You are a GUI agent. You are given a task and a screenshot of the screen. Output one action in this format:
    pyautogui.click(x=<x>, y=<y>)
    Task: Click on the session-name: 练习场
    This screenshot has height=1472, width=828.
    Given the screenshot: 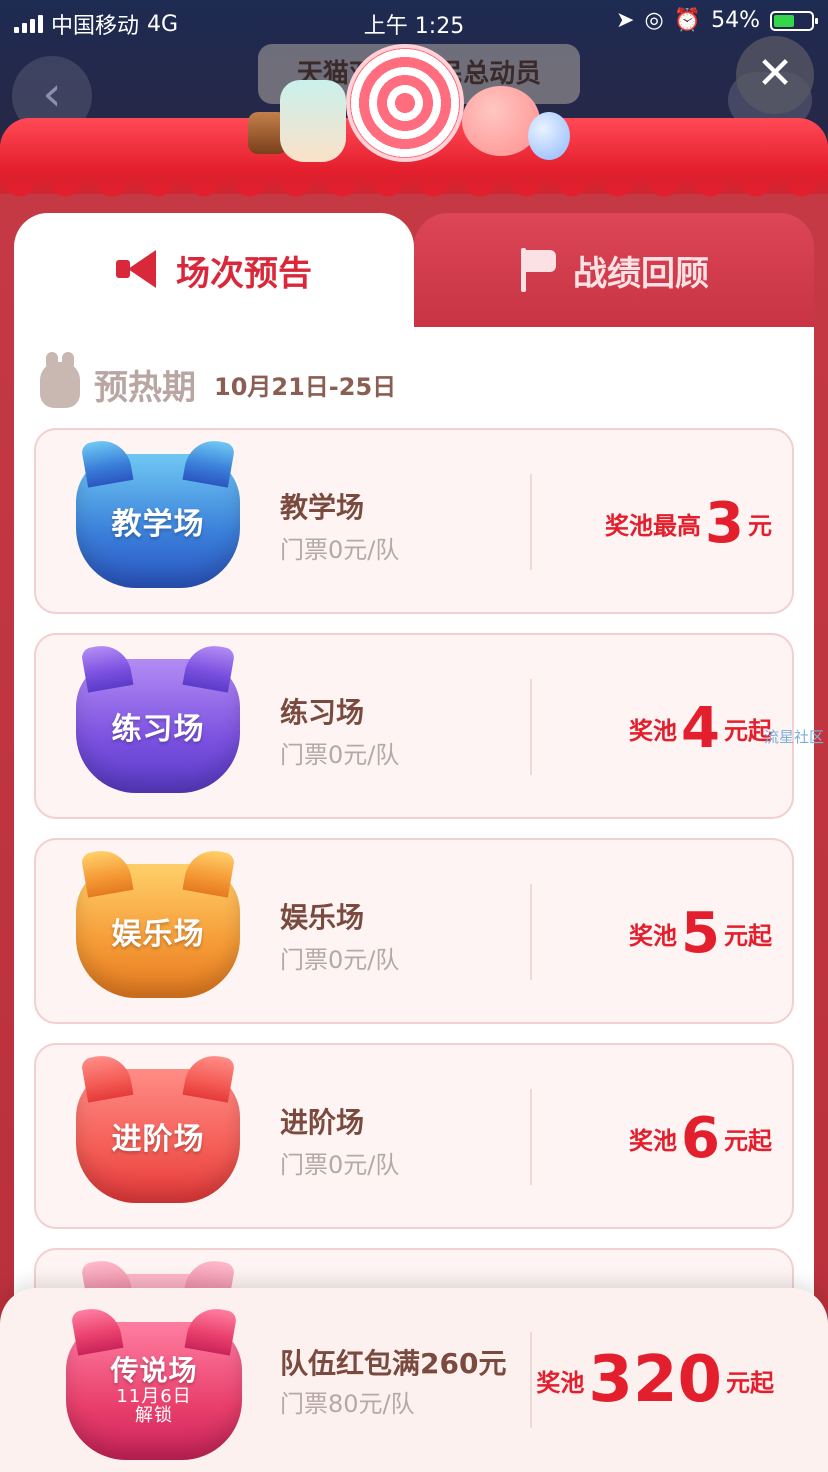 What is the action you would take?
    pyautogui.click(x=322, y=712)
    